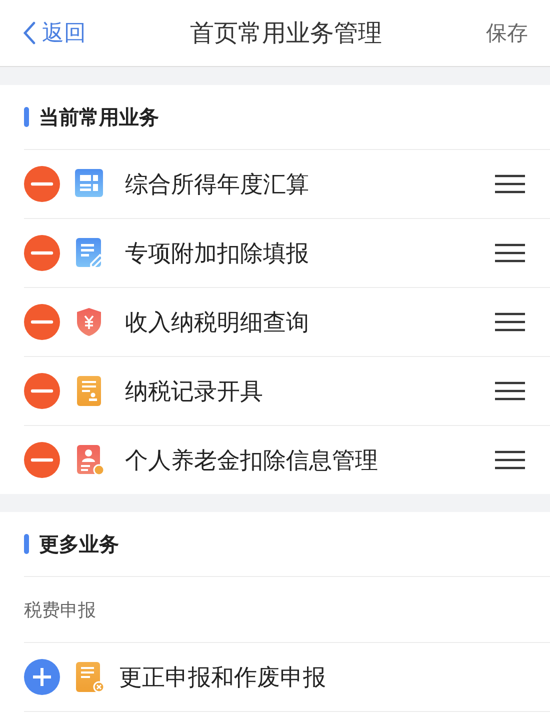 The height and width of the screenshot is (723, 550). I want to click on section-title: 当前常用业务, so click(99, 117).